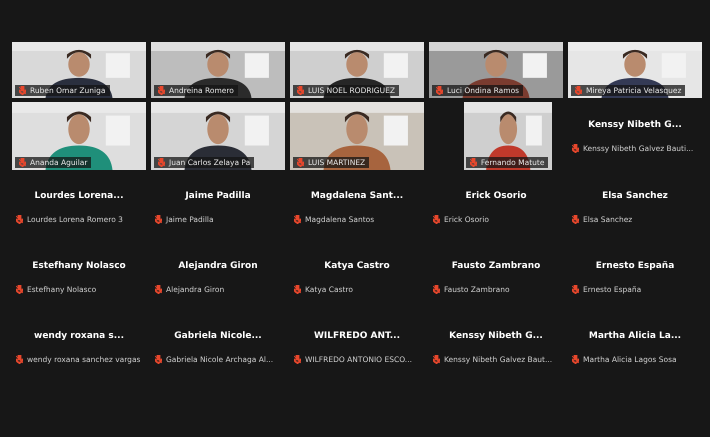 The width and height of the screenshot is (710, 437). I want to click on participant-name: Jaime Padilla, so click(218, 195).